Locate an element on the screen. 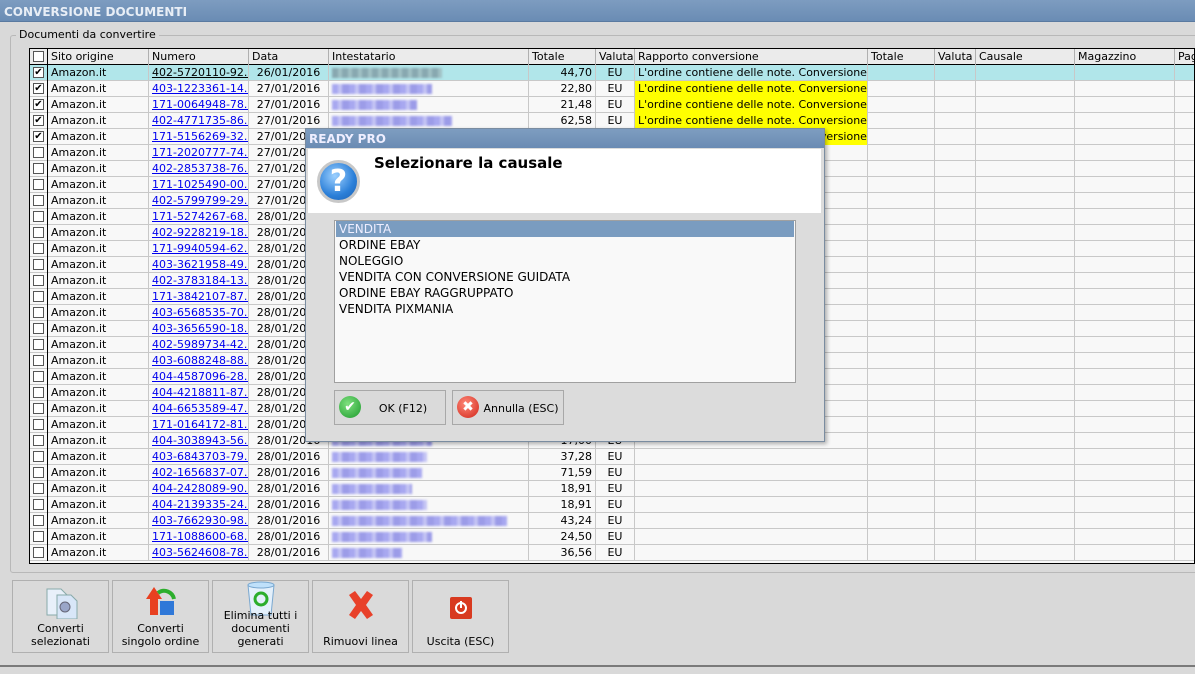  ok-button: ✔ OK (F12) is located at coordinates (390, 407).